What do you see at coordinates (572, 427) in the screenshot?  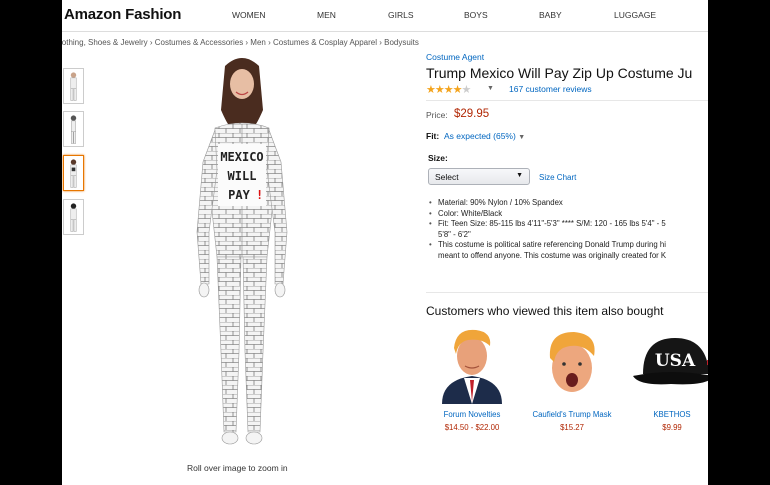 I see `also-bought-price: $15.27` at bounding box center [572, 427].